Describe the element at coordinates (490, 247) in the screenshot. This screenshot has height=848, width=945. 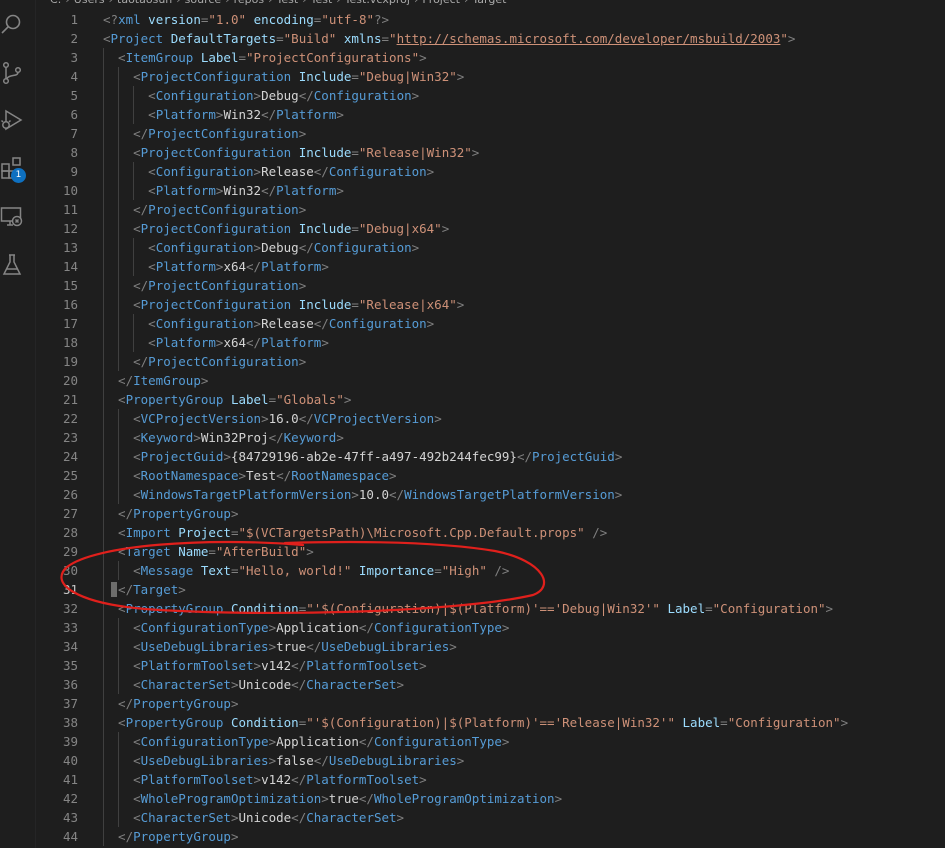
I see `code-line: 13 <Configuration>Debug</Configuration>` at that location.